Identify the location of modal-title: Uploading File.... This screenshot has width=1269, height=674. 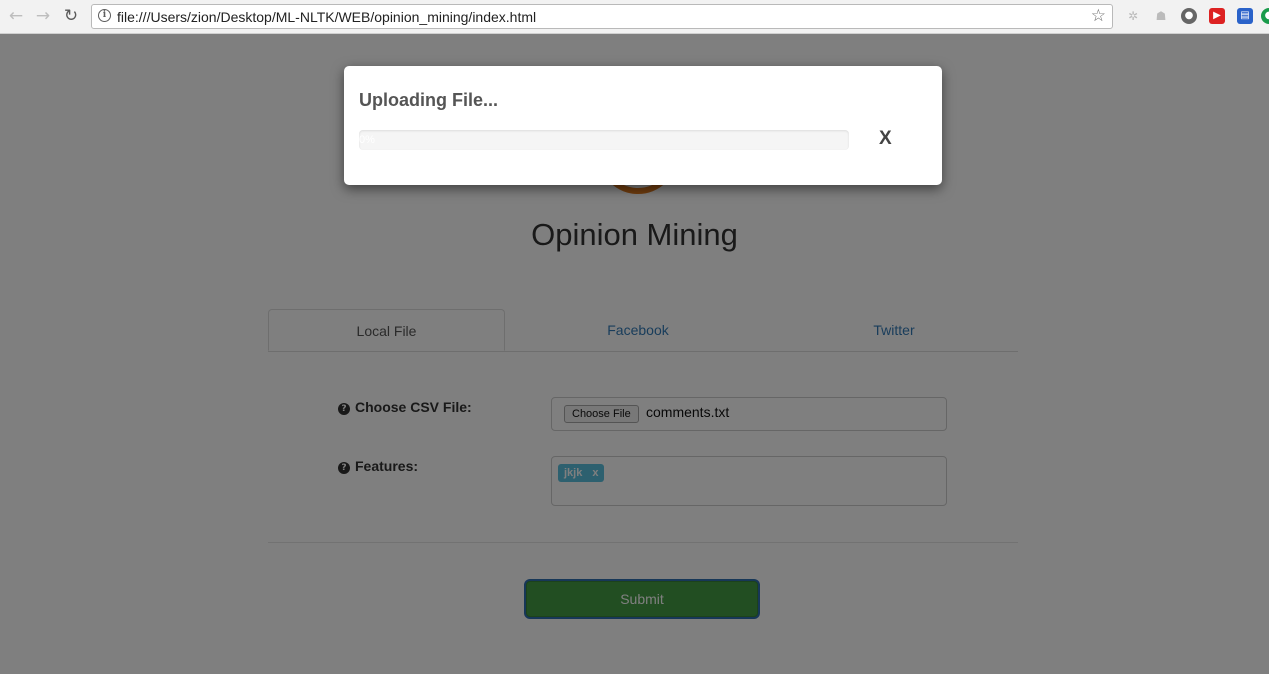
(428, 100).